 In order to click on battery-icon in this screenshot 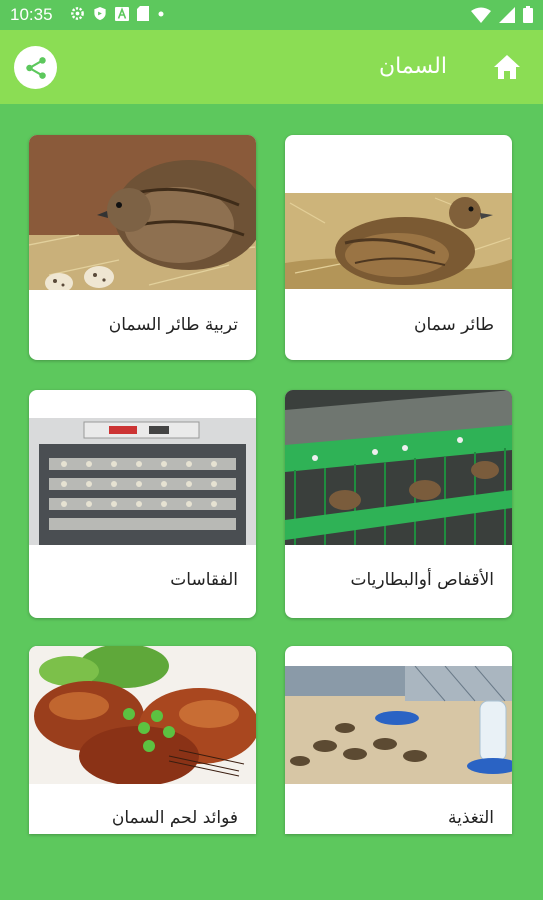, I will do `click(528, 14)`.